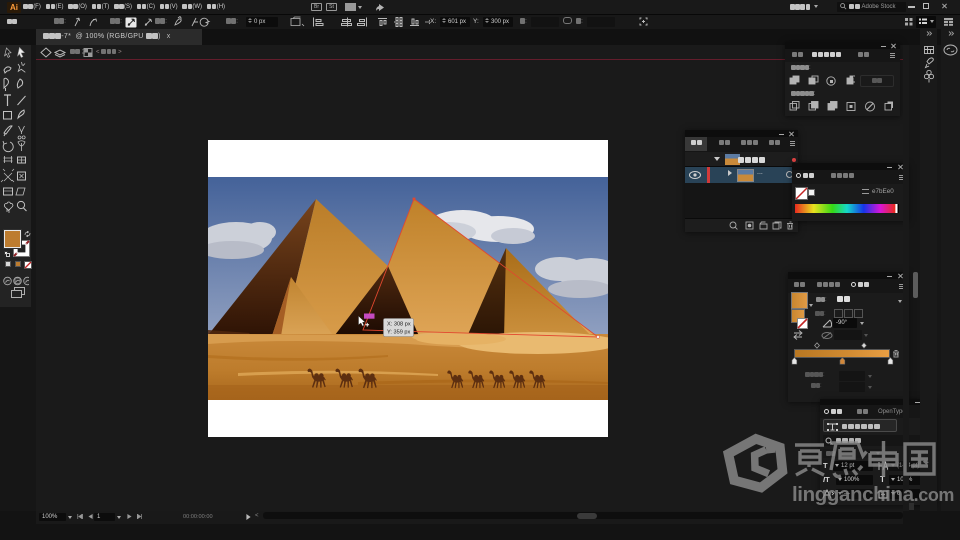 The width and height of the screenshot is (960, 540). I want to click on svg-text: Y: 359 px, so click(399, 333).